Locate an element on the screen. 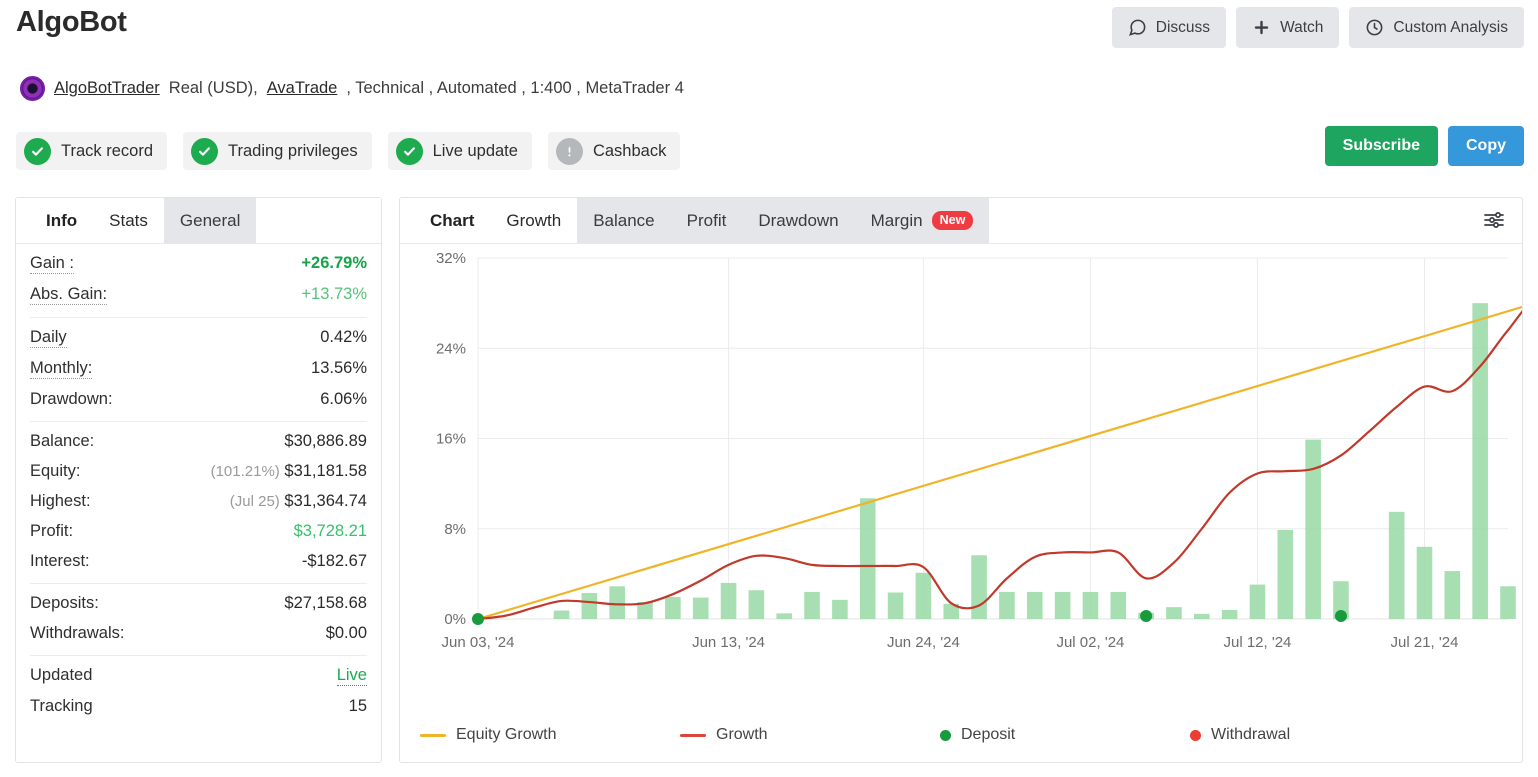 This screenshot has height=777, width=1538. stat-key: Abs. Gain: is located at coordinates (69, 295).